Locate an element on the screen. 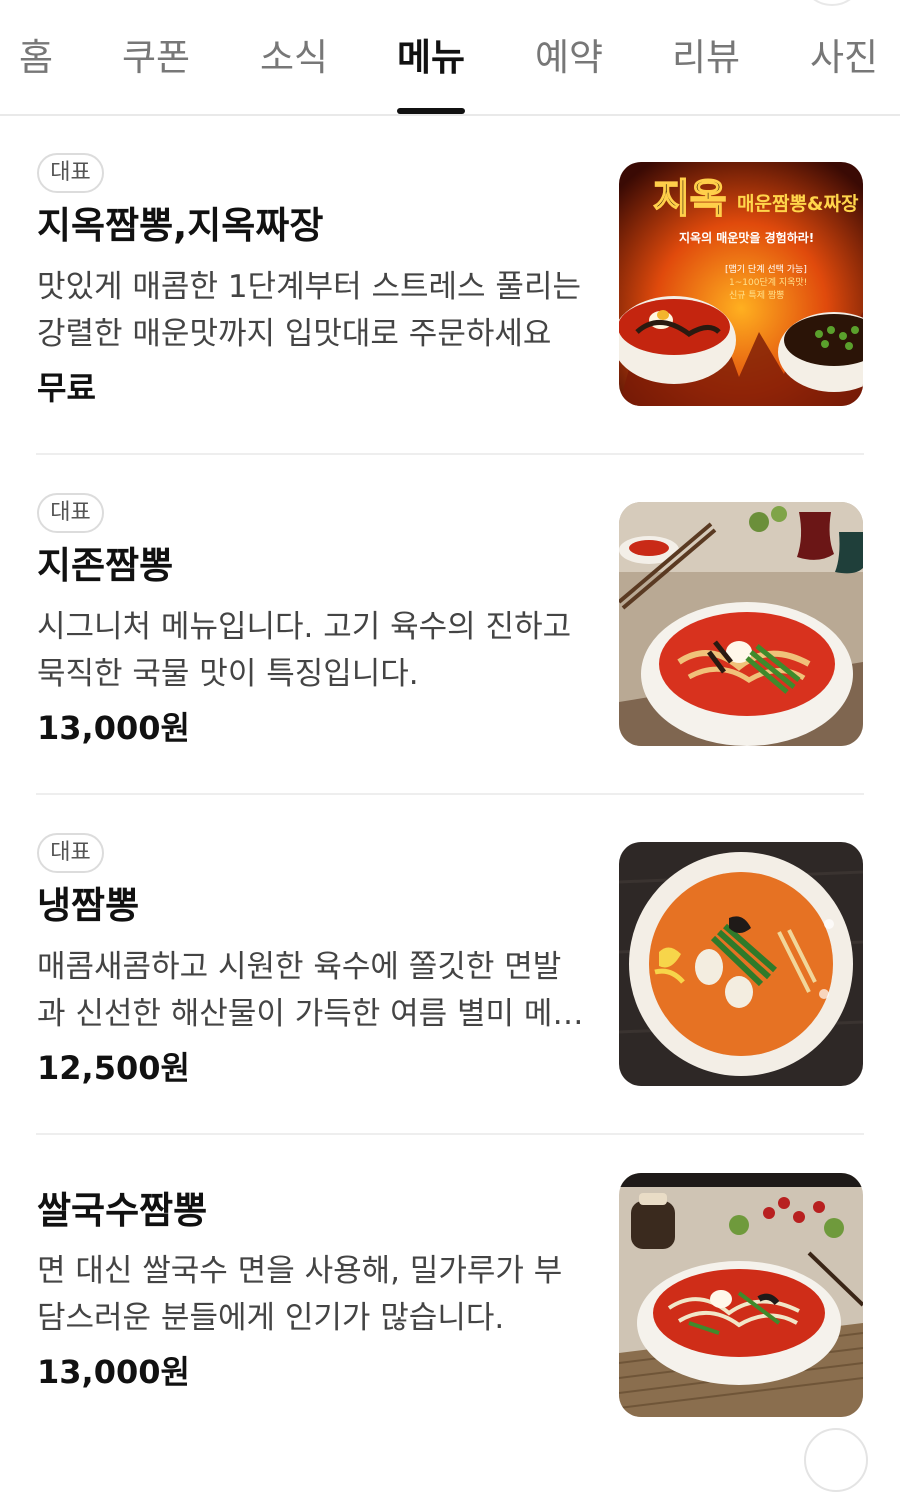 This screenshot has width=900, height=1492. rice-noodle-jjamppong-image is located at coordinates (741, 1295).